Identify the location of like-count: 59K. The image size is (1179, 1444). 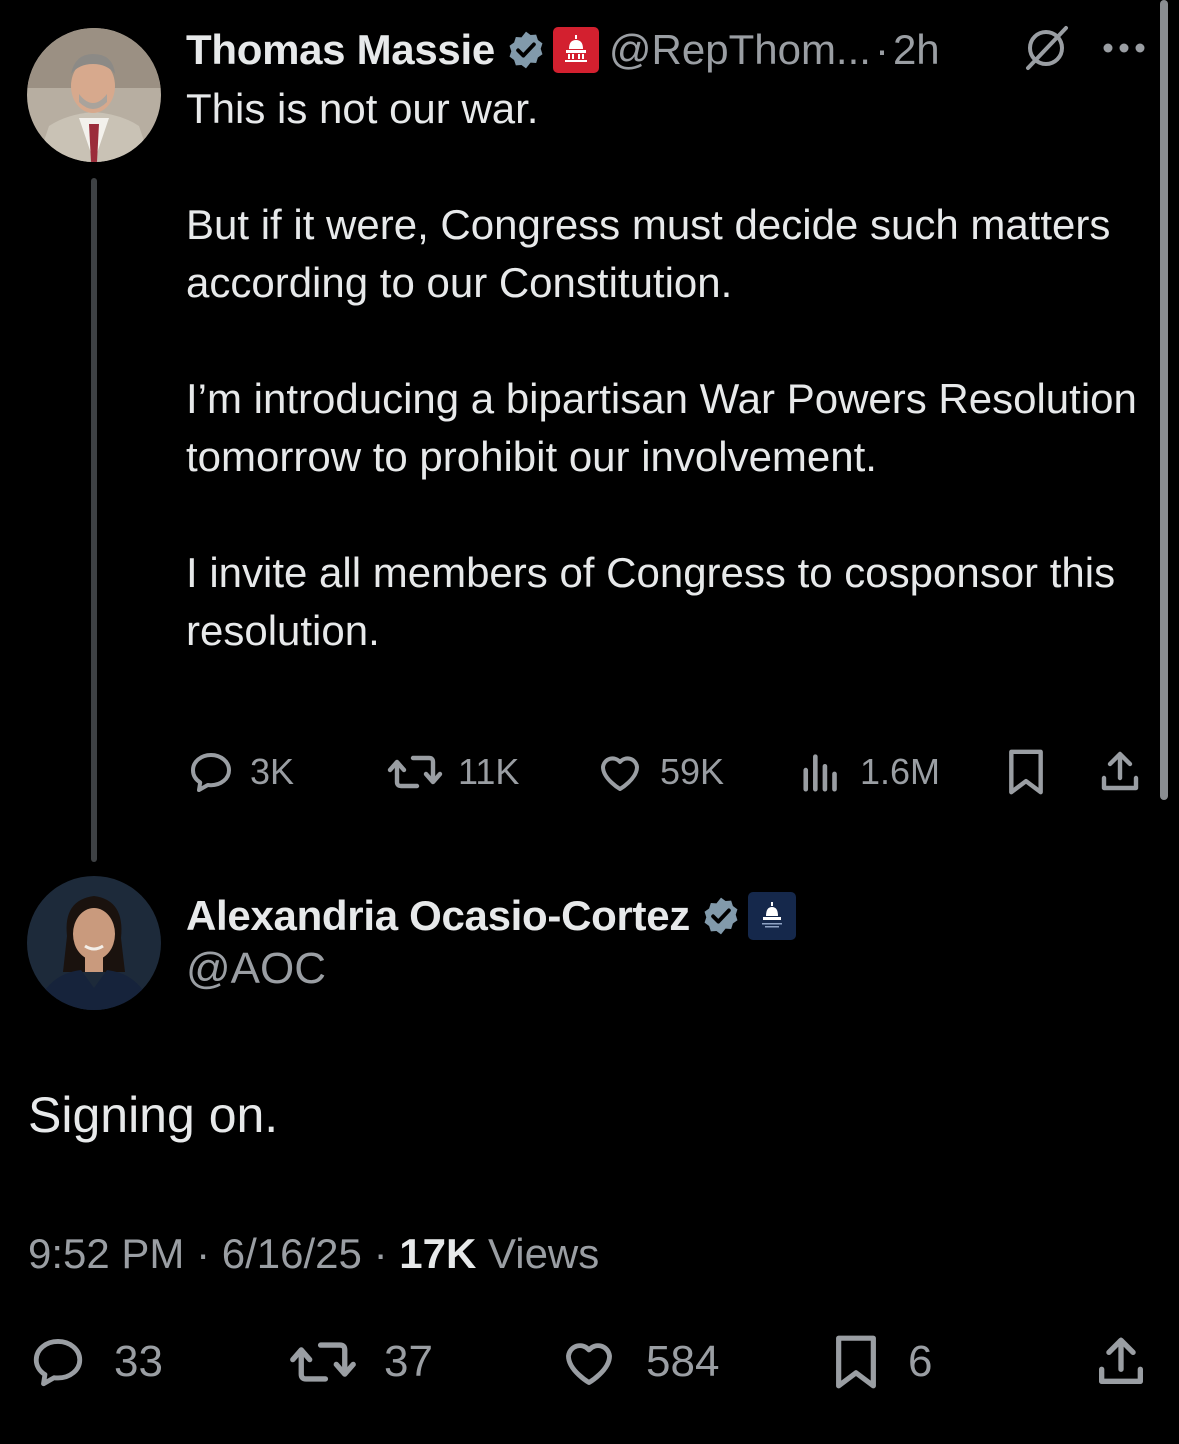
(692, 771).